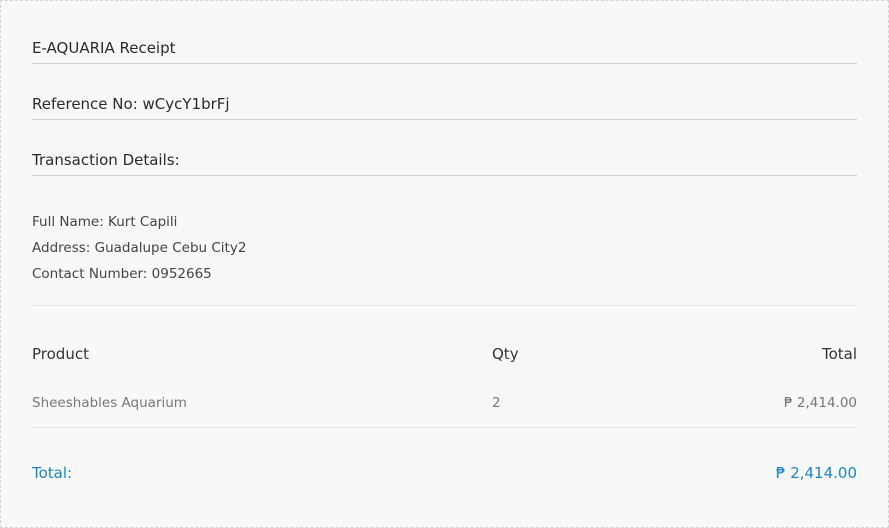 The height and width of the screenshot is (528, 889). What do you see at coordinates (444, 163) in the screenshot?
I see `transaction-details-row: Transaction Details:` at bounding box center [444, 163].